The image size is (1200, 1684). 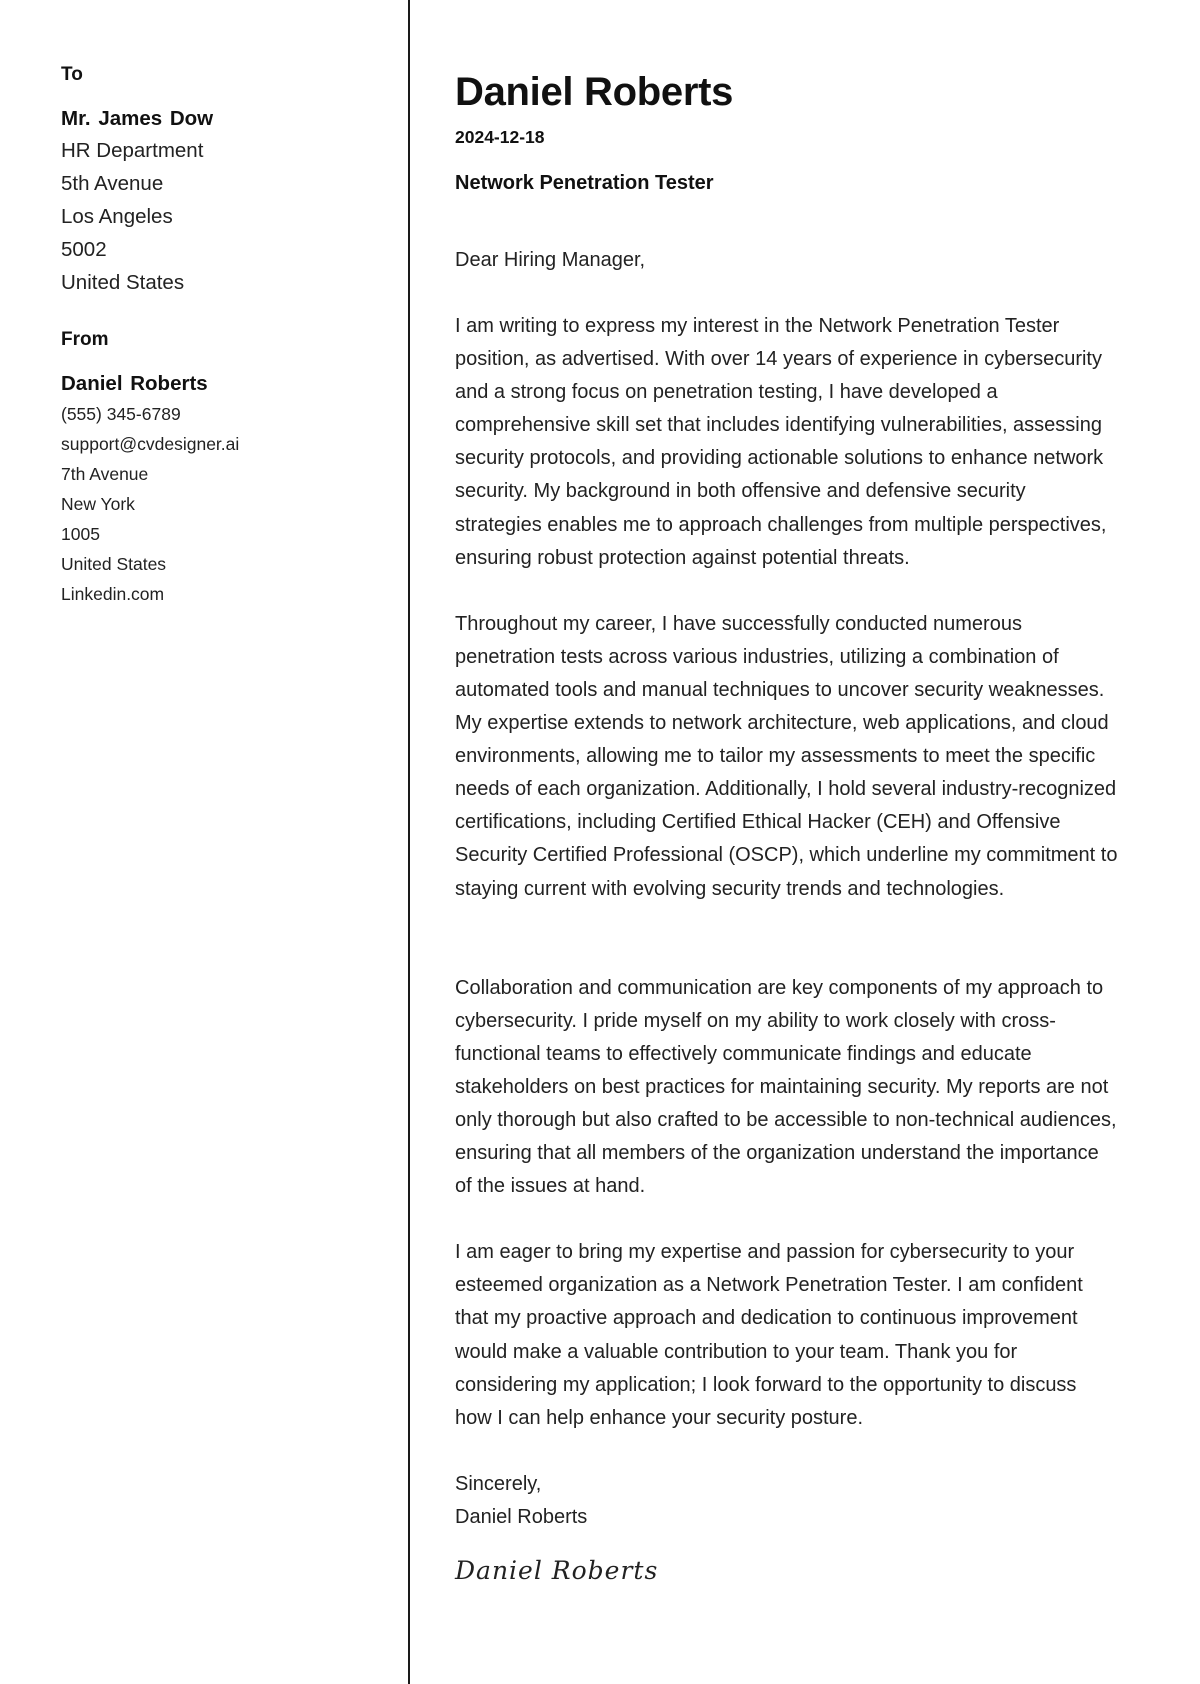 What do you see at coordinates (112, 183) in the screenshot?
I see `recipient-street: 5th Avenue` at bounding box center [112, 183].